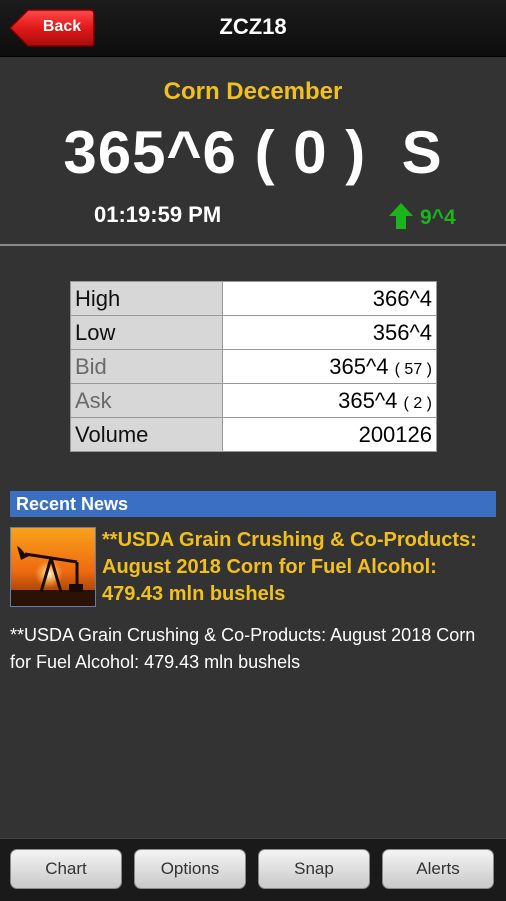 The width and height of the screenshot is (506, 901). I want to click on arrow-up-icon, so click(401, 216).